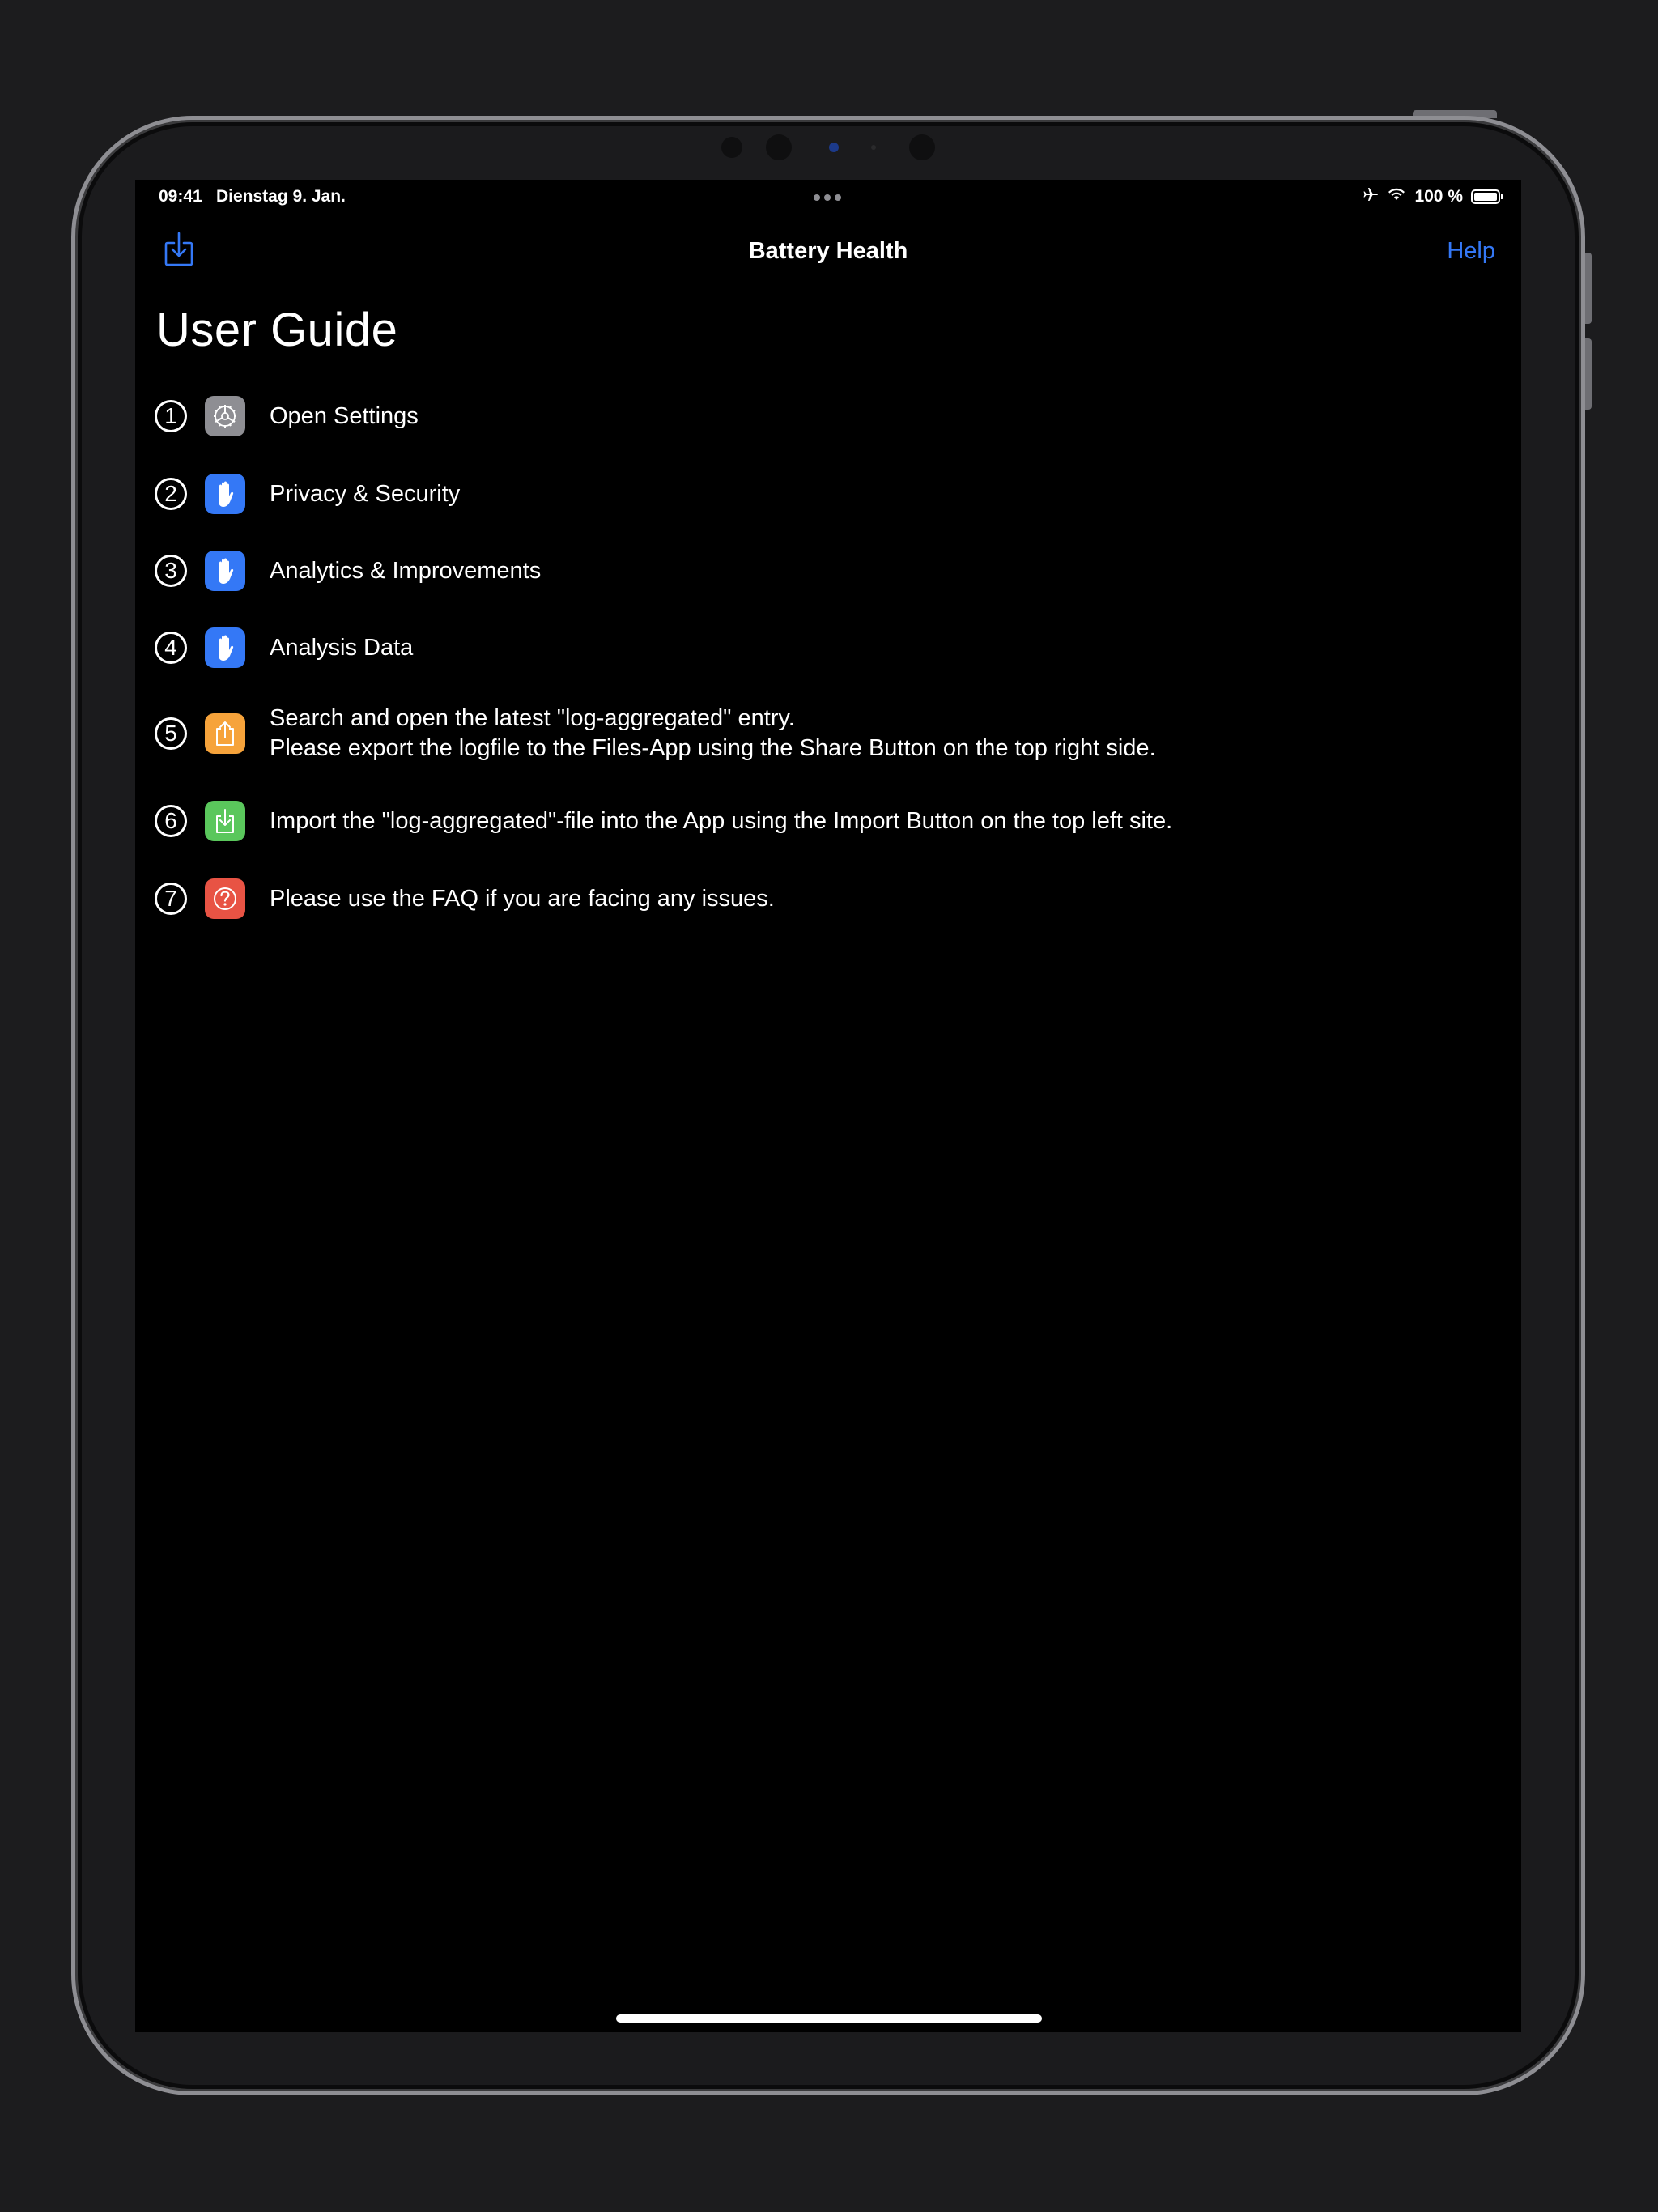 The height and width of the screenshot is (2212, 1658). I want to click on battery-text: 100 %, so click(1438, 197).